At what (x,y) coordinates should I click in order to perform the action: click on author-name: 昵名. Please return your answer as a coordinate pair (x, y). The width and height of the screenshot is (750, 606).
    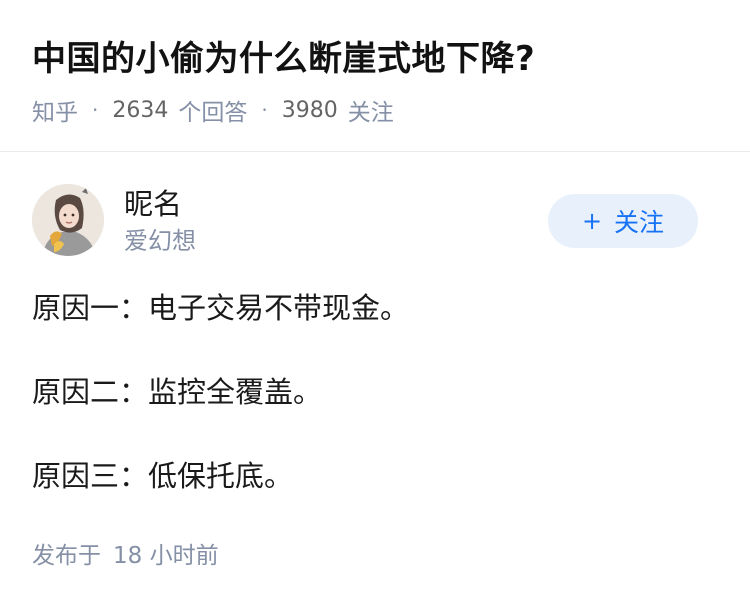
    Looking at the image, I should click on (153, 204).